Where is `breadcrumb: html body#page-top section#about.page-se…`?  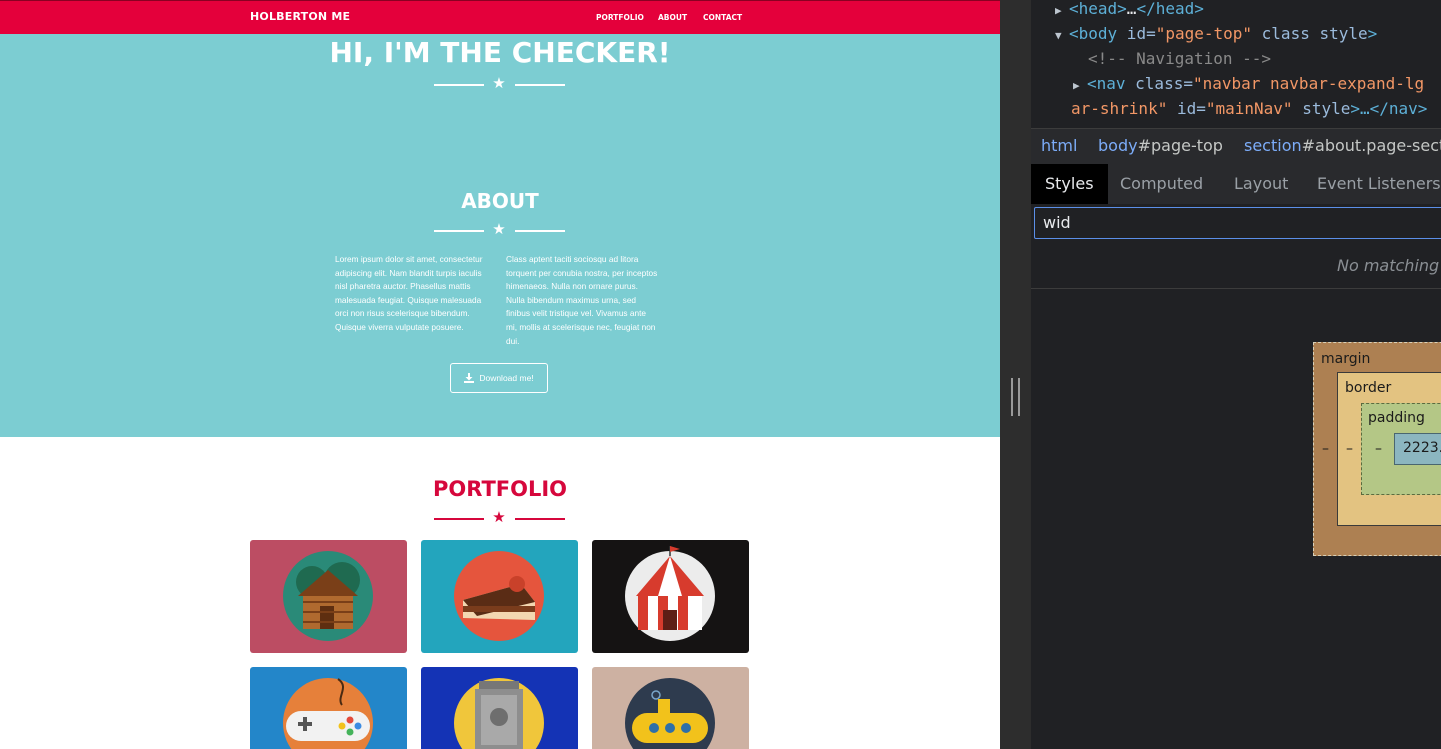 breadcrumb: html body#page-top section#about.page-se… is located at coordinates (1236, 147).